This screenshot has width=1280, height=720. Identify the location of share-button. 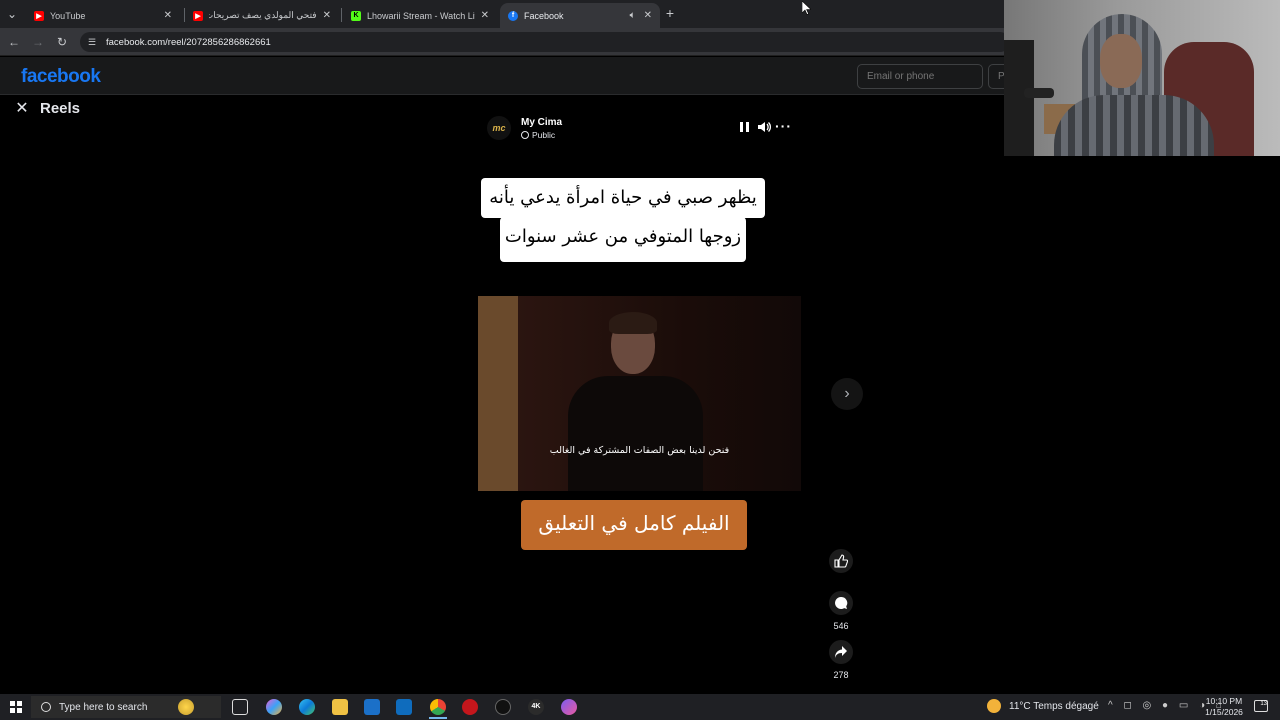
(841, 652).